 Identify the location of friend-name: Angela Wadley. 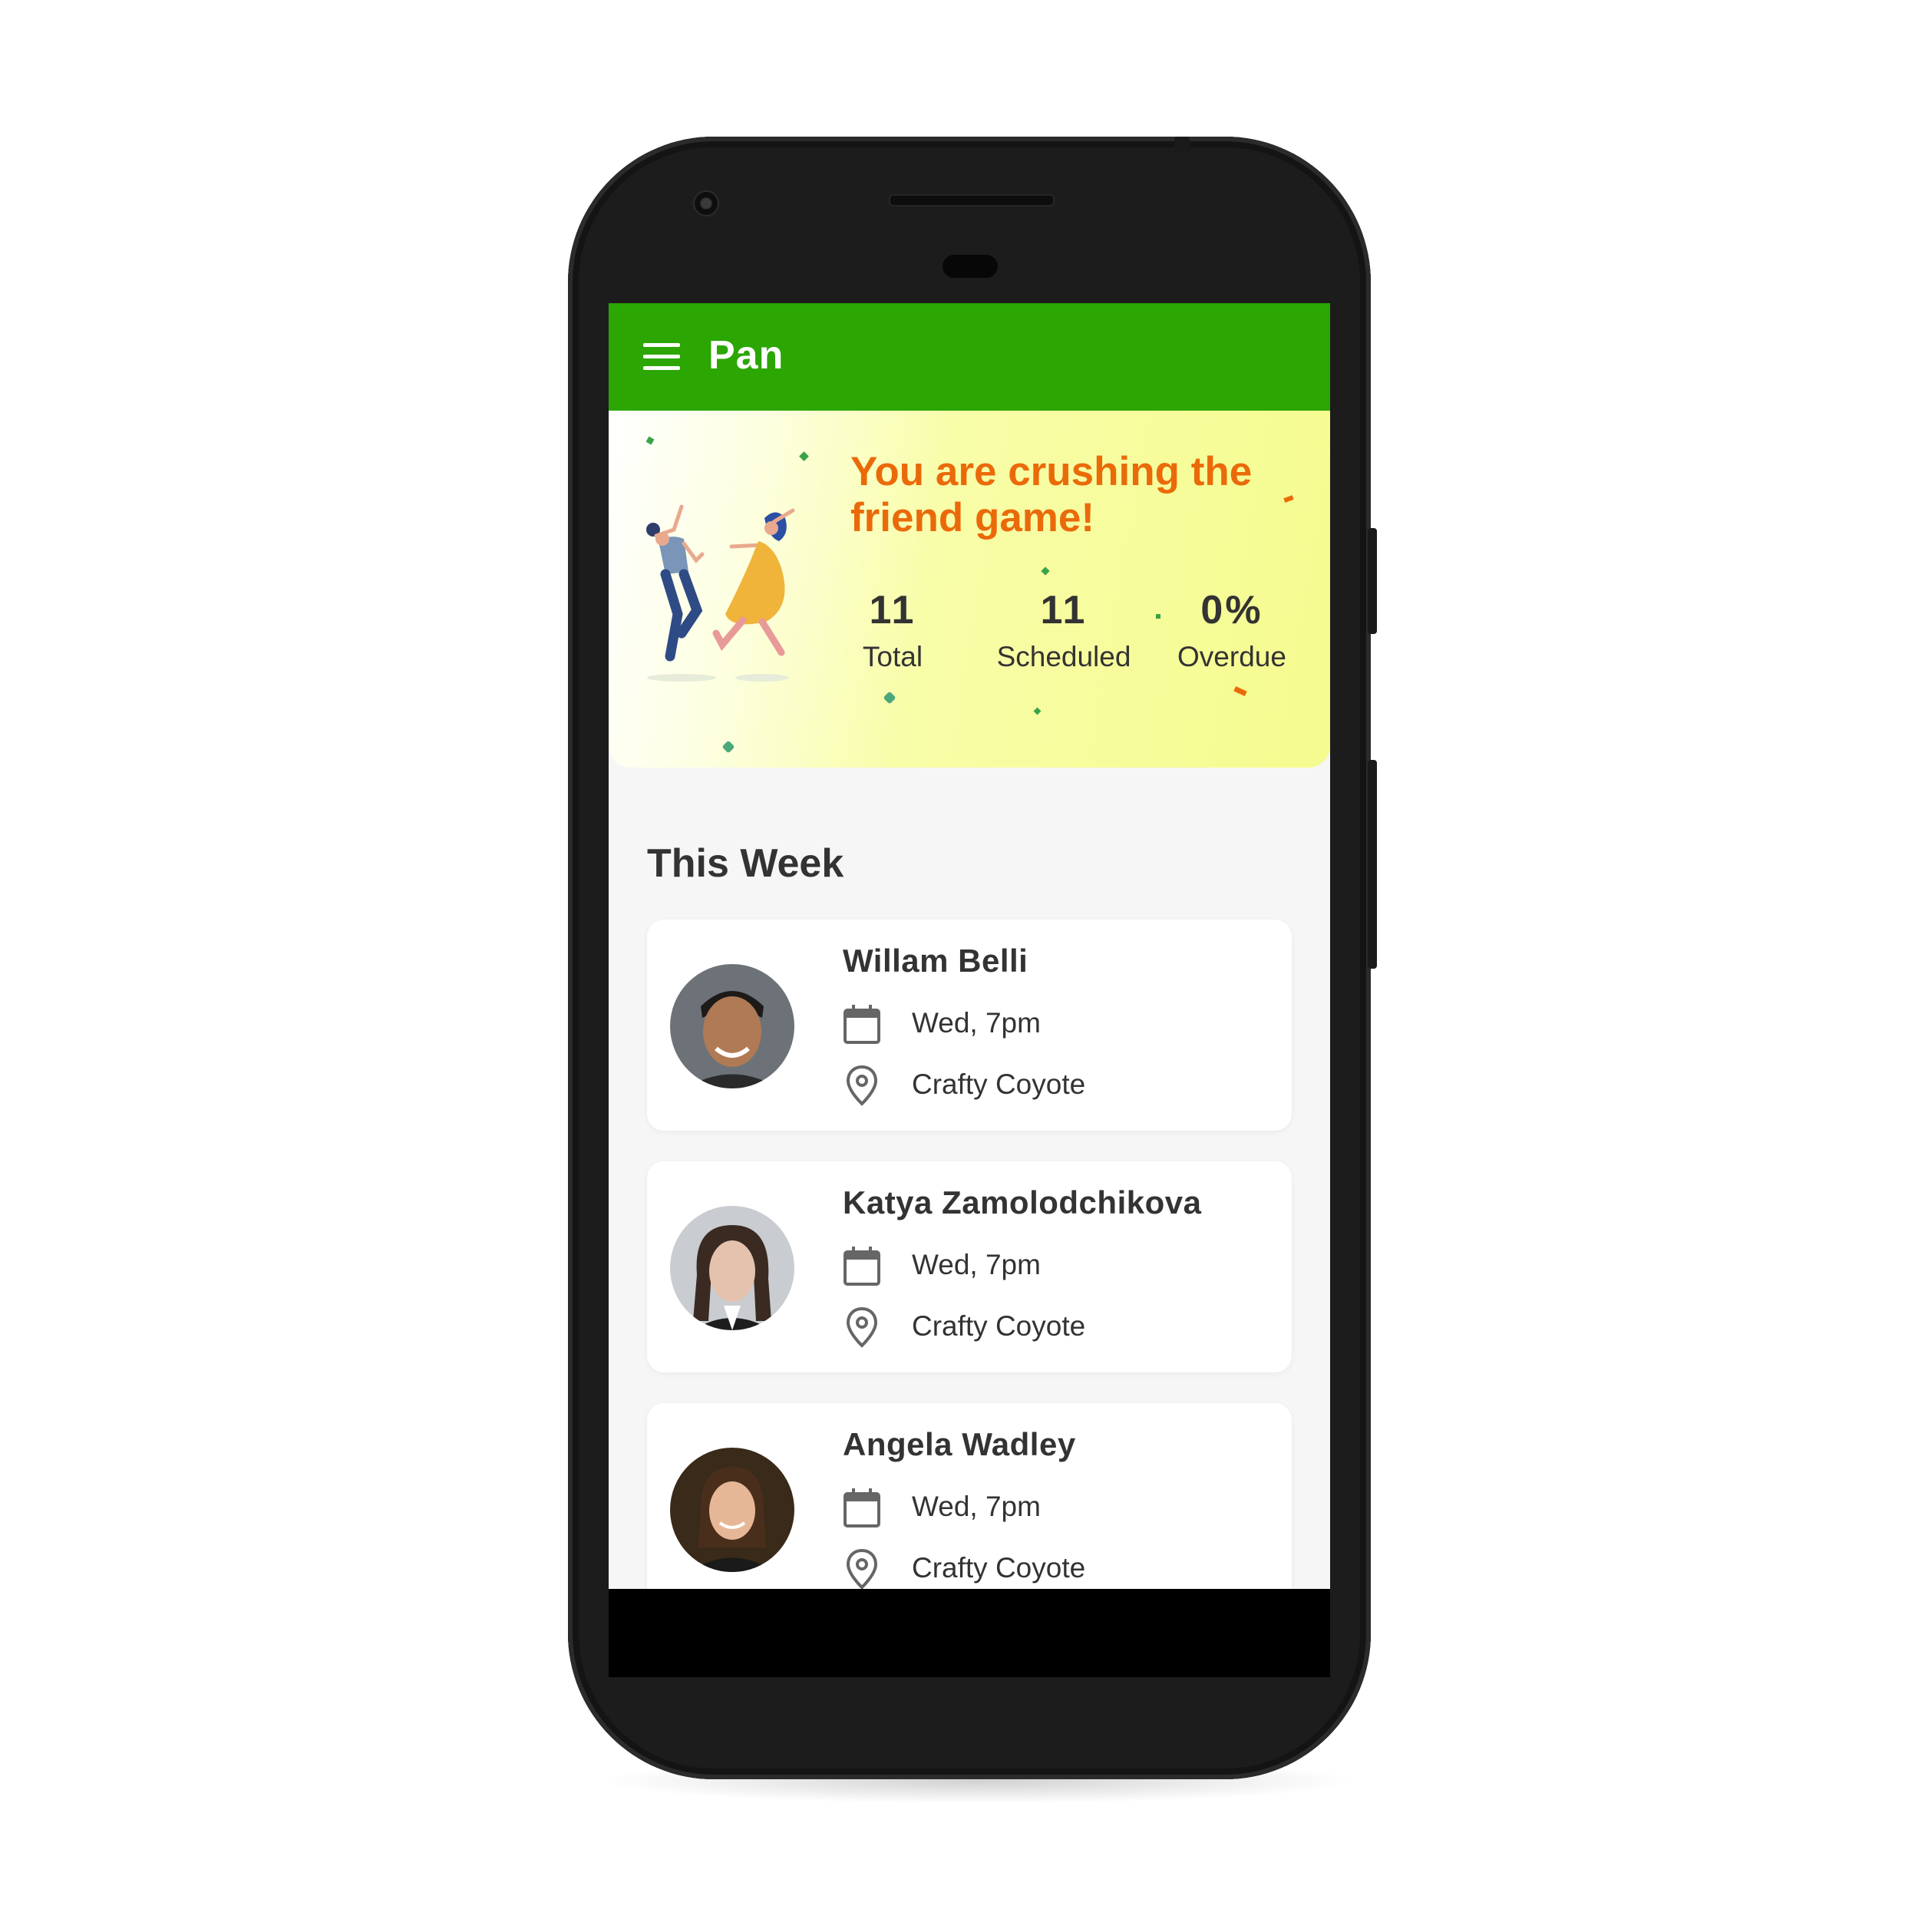
(959, 1444).